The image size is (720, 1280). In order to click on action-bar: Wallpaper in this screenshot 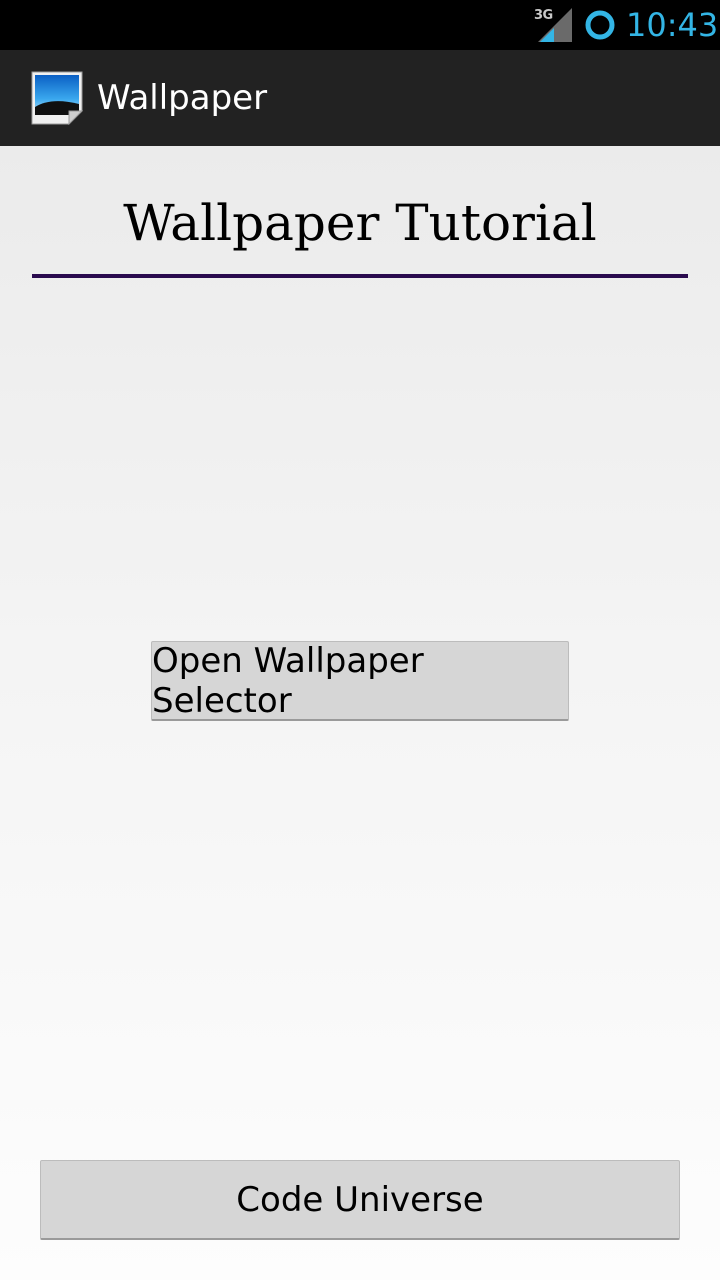, I will do `click(360, 98)`.